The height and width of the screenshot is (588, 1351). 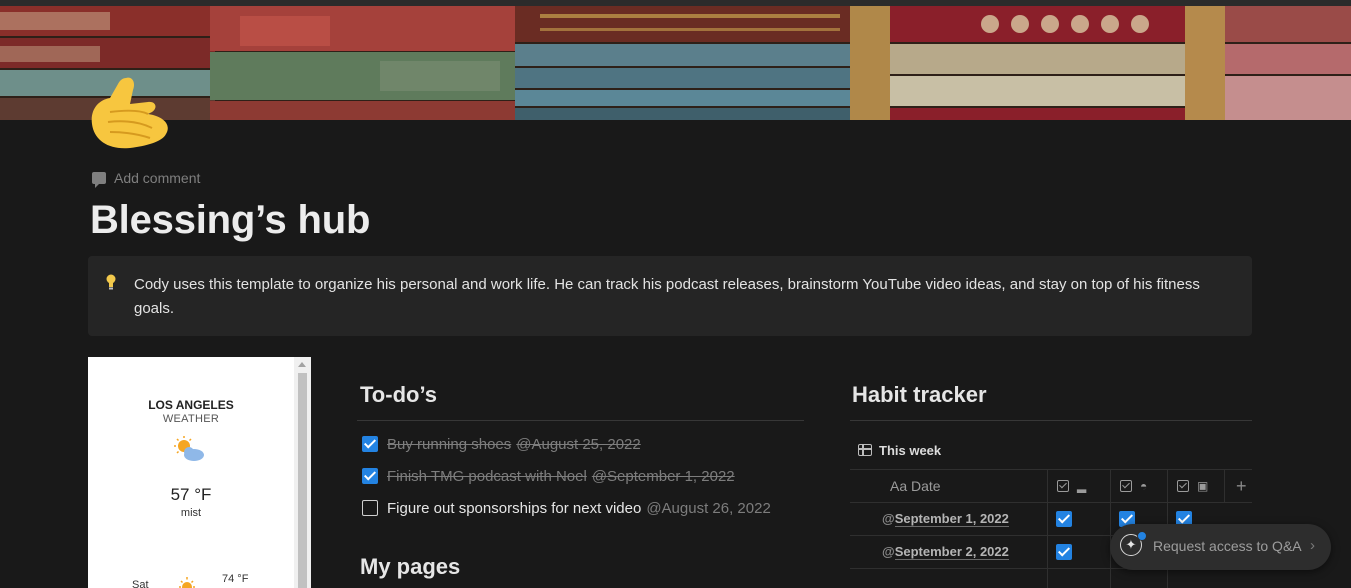 I want to click on page-title: Blessing’s hub, so click(x=230, y=220).